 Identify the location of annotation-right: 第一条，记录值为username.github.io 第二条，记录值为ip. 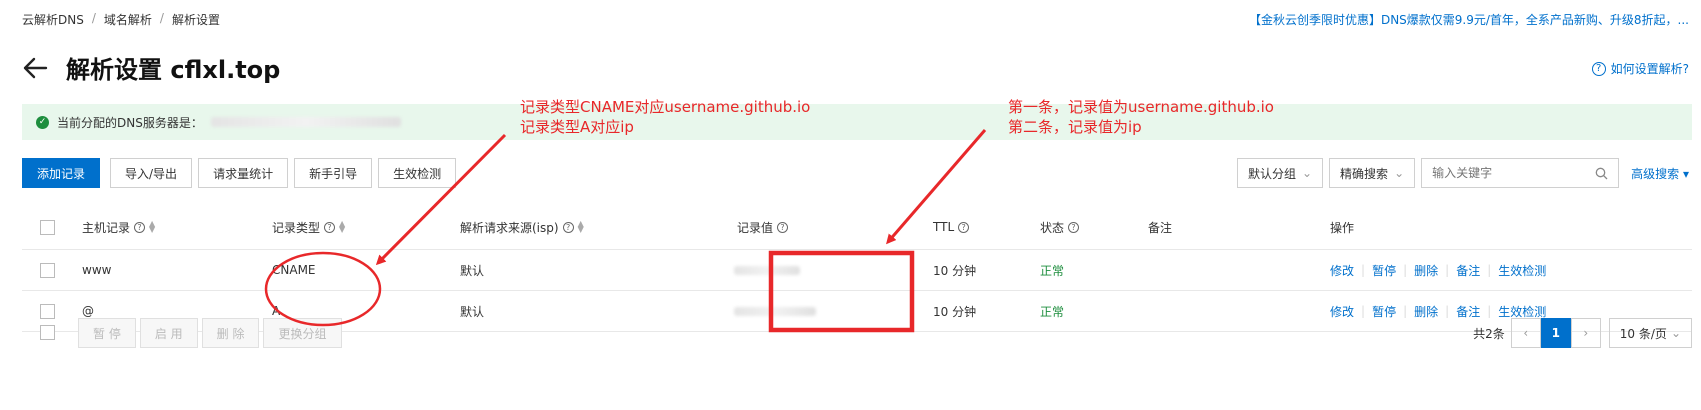
(1141, 117).